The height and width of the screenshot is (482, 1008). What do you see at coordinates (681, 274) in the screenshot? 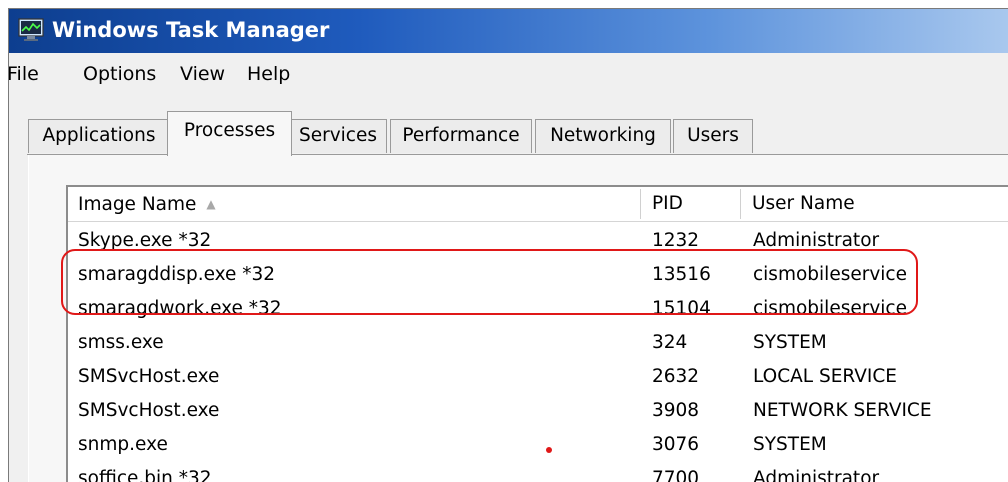
I see `pid-cell: 13516` at bounding box center [681, 274].